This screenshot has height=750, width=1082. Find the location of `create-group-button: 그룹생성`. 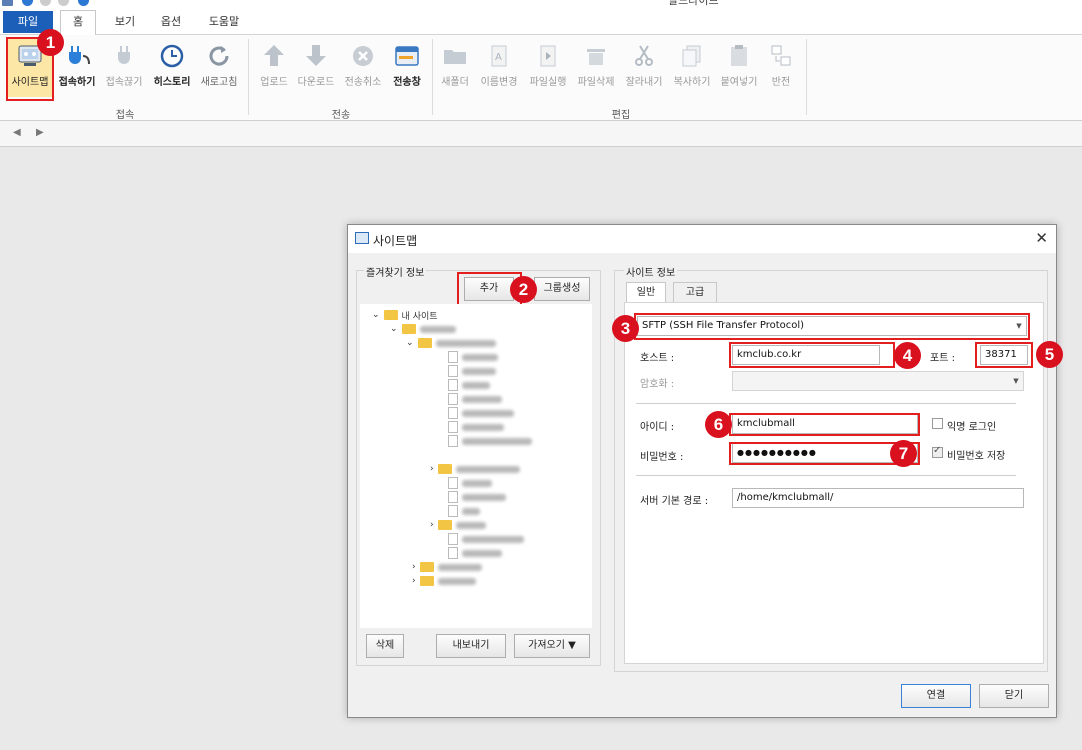

create-group-button: 그룹생성 is located at coordinates (562, 289).